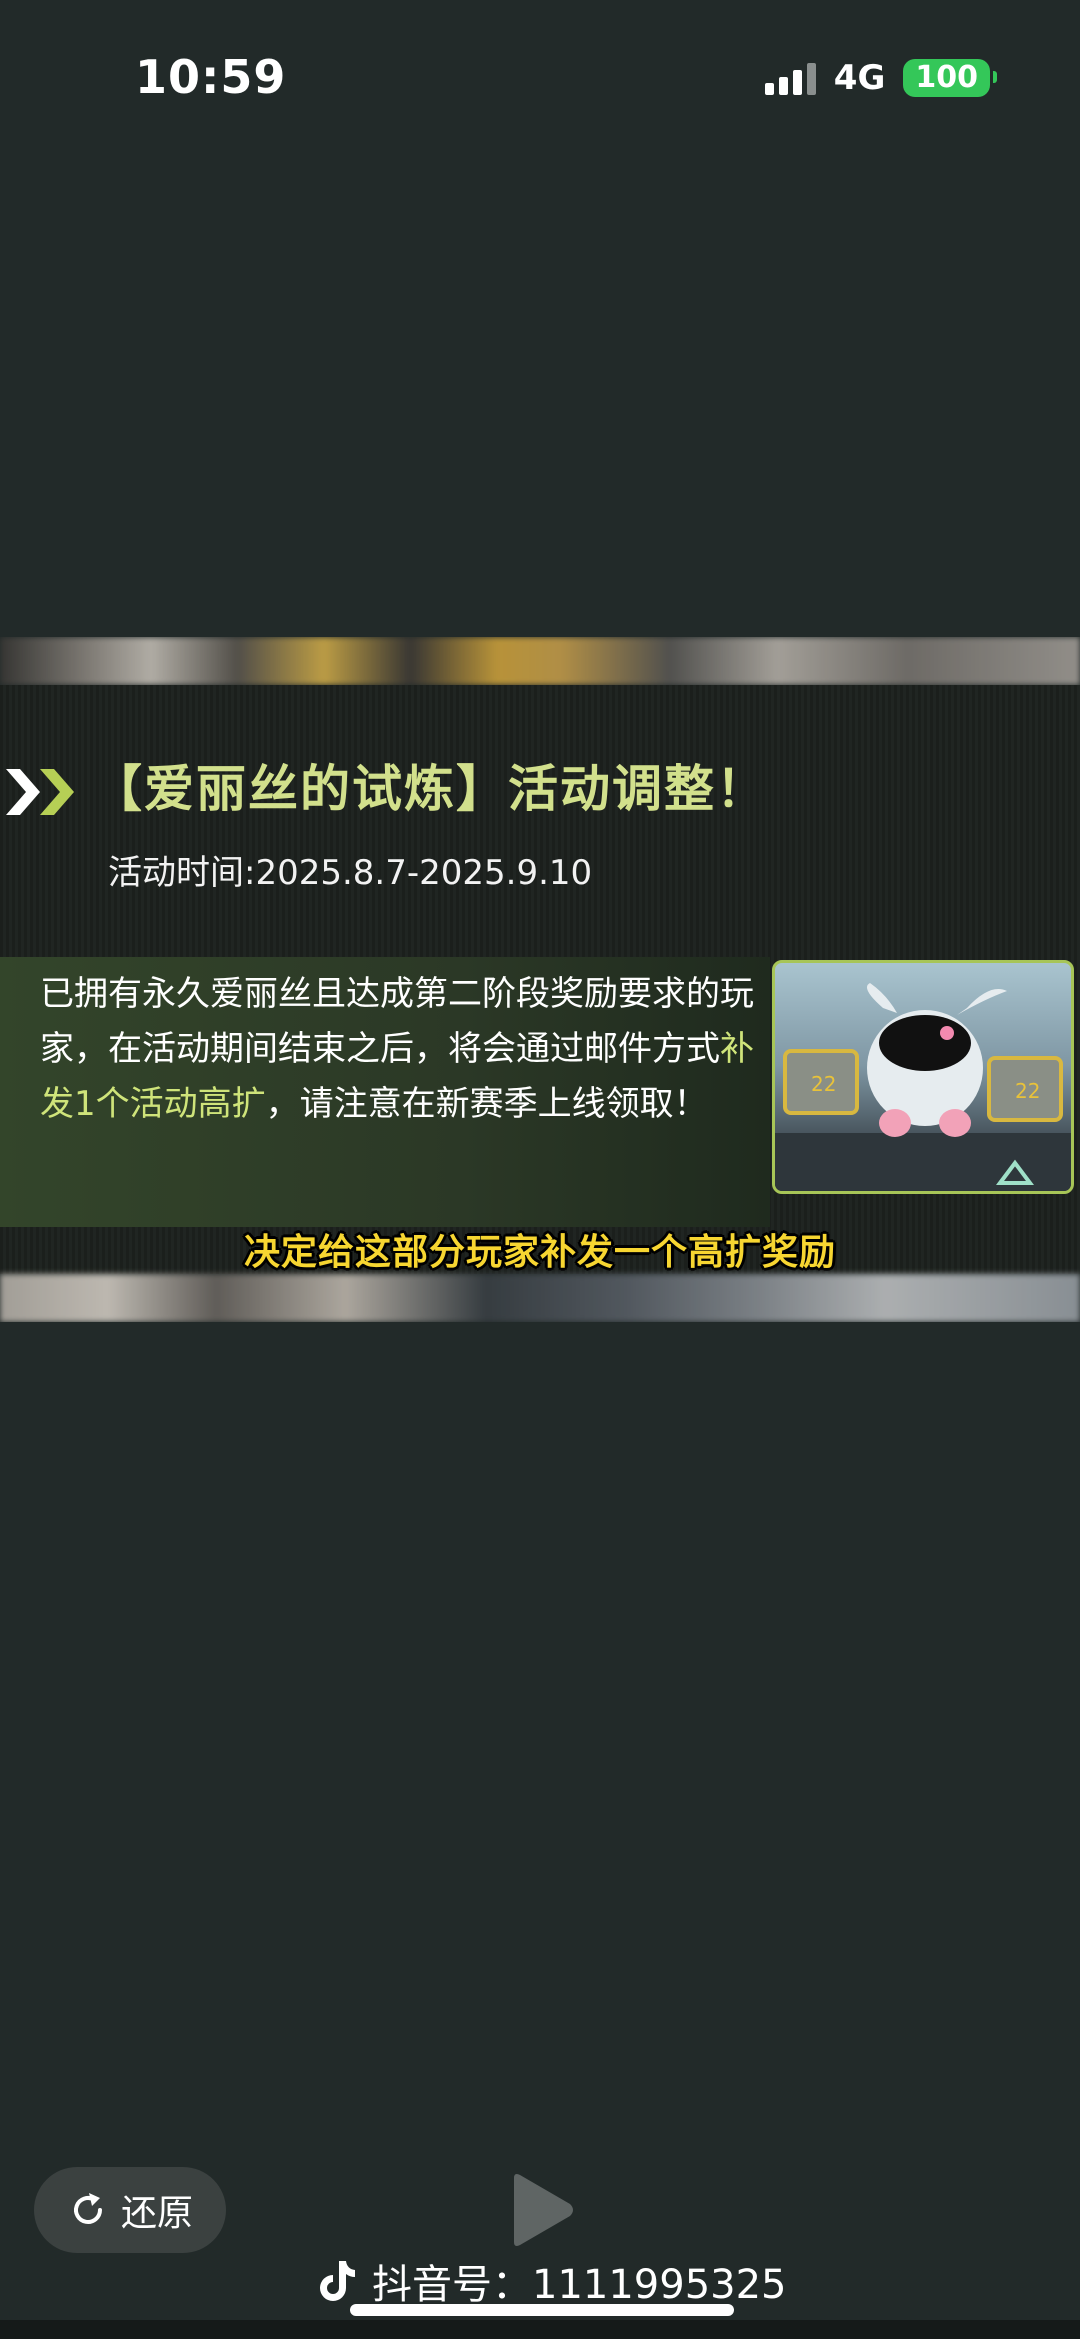  I want to click on restore-label: 还原, so click(156, 2213).